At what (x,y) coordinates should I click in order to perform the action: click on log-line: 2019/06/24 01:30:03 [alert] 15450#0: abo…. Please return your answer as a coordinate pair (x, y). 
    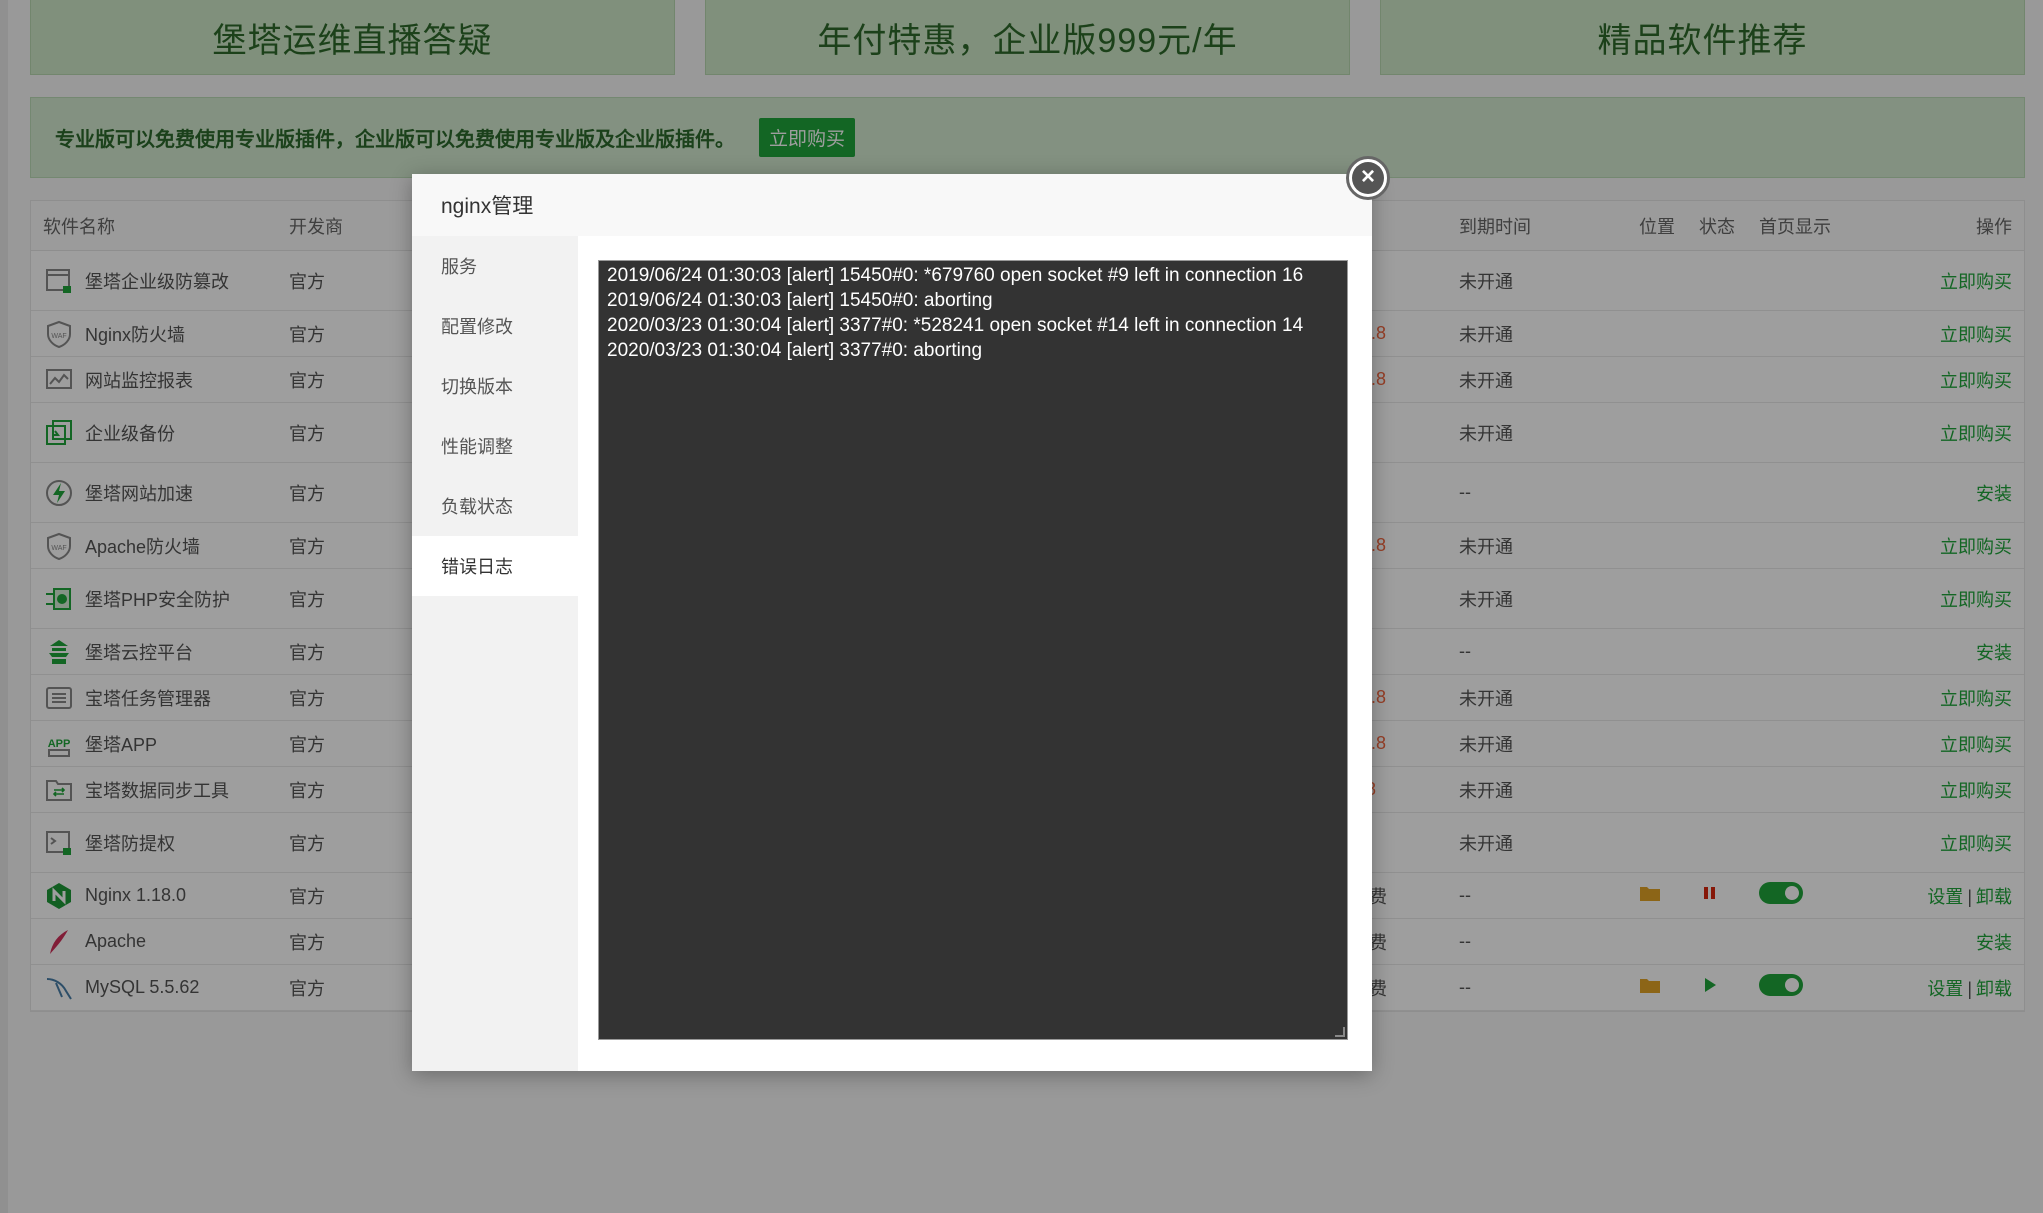
    Looking at the image, I should click on (800, 300).